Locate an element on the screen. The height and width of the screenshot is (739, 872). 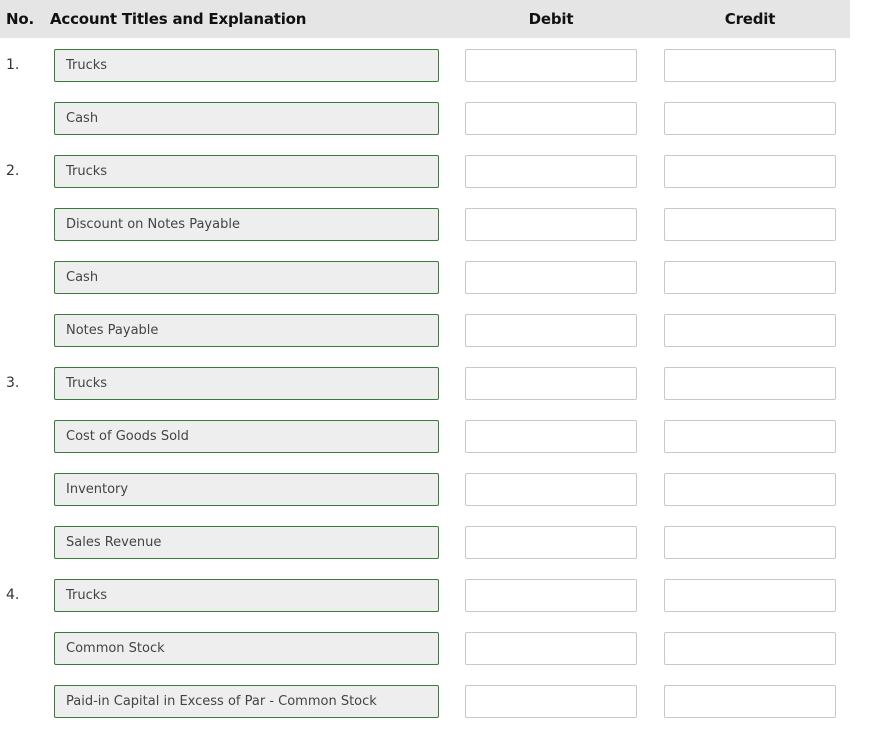
journal-row: 1. Trucks is located at coordinates (436, 65).